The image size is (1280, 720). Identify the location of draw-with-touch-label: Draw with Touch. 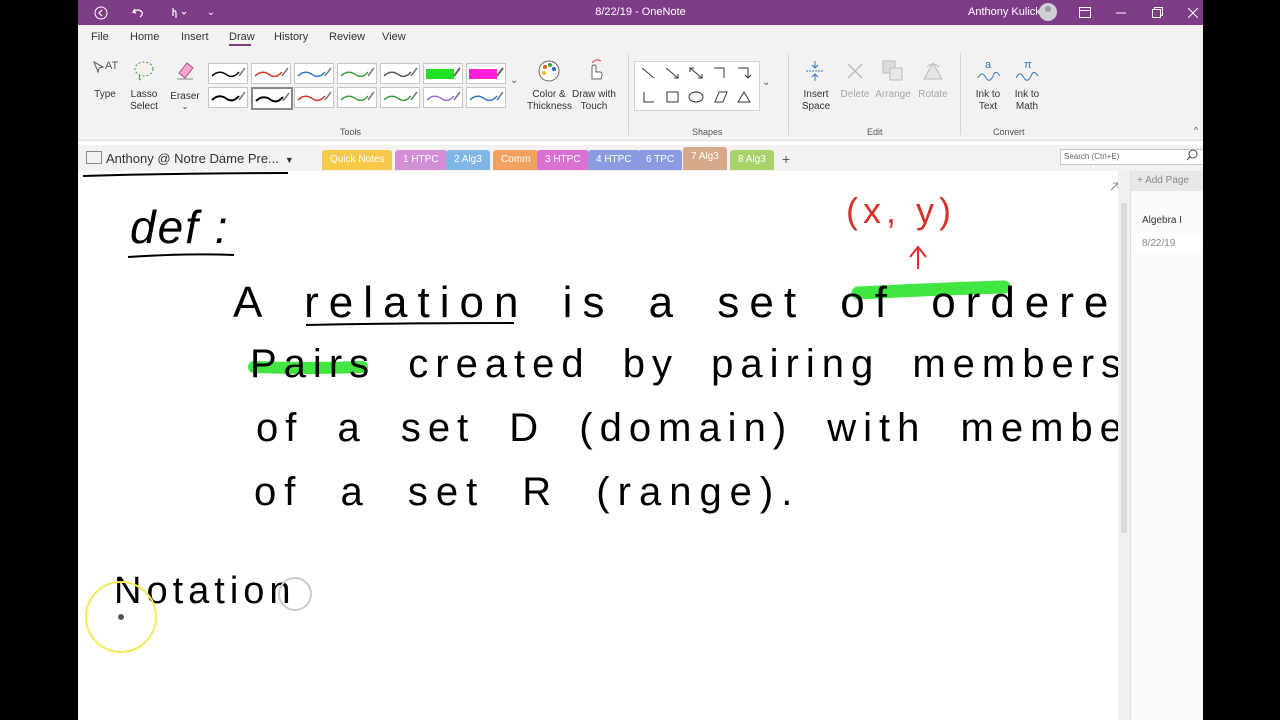
(594, 101).